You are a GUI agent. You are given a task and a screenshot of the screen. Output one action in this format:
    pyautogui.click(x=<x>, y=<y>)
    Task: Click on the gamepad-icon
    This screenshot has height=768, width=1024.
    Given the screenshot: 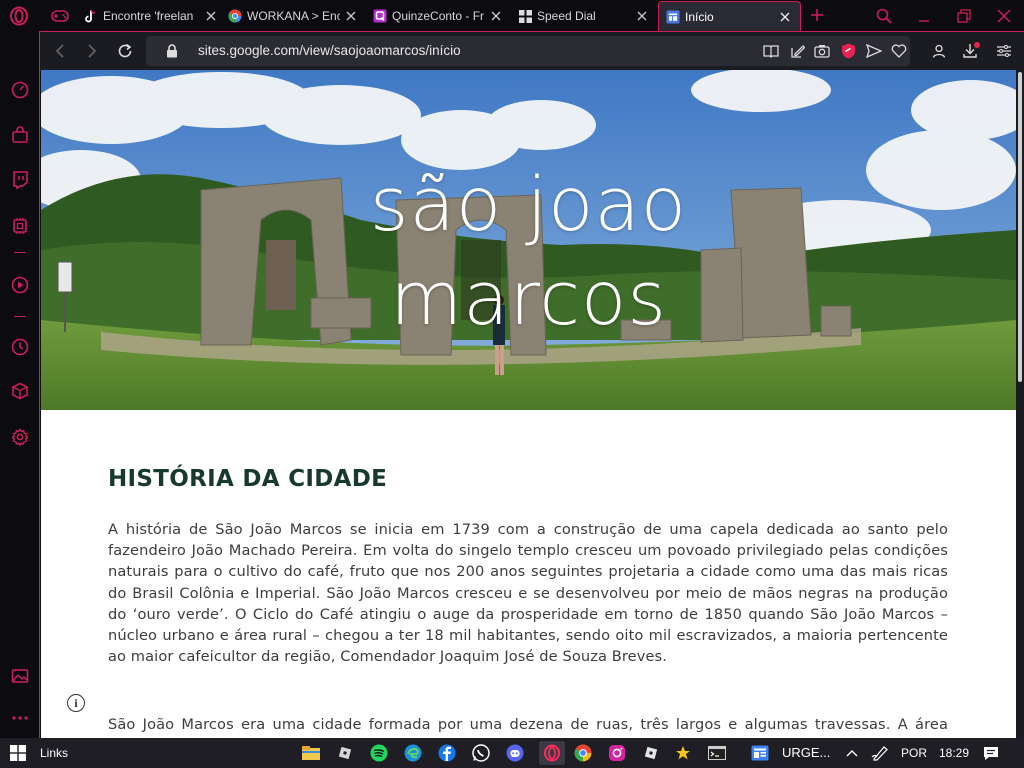 What is the action you would take?
    pyautogui.click(x=60, y=16)
    